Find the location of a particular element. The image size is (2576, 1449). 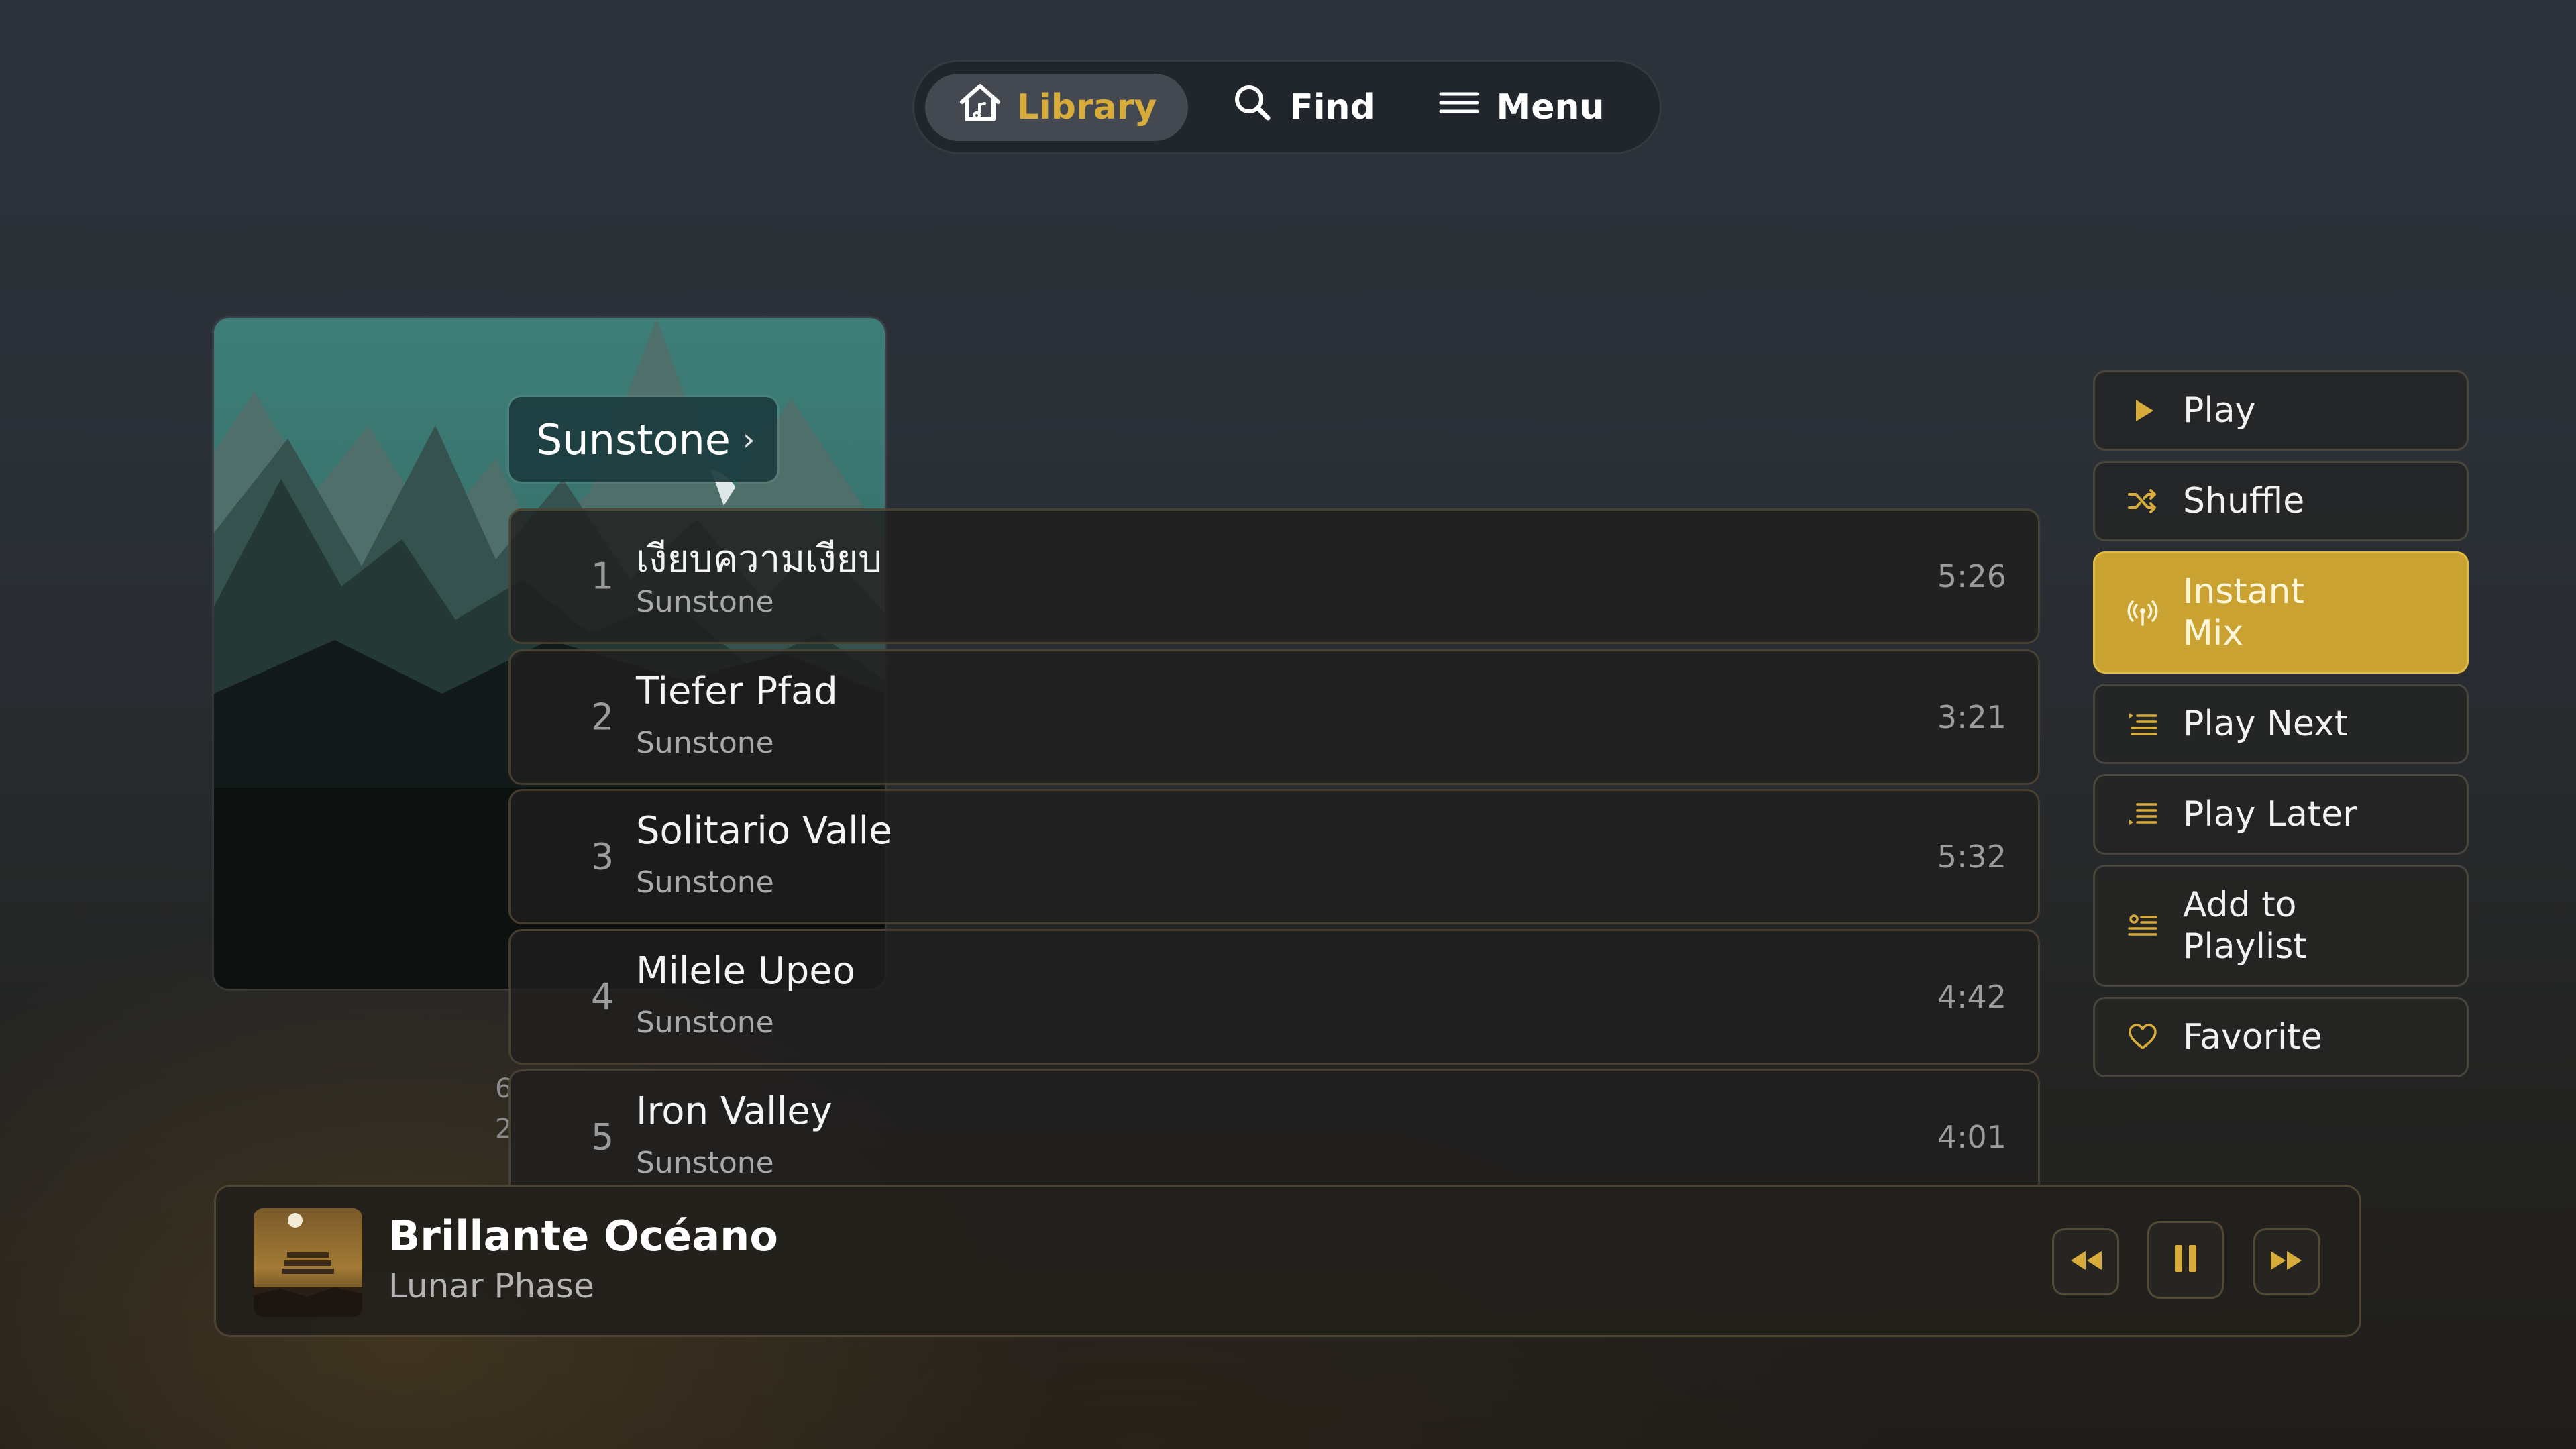

play-button: Play is located at coordinates (2281, 410).